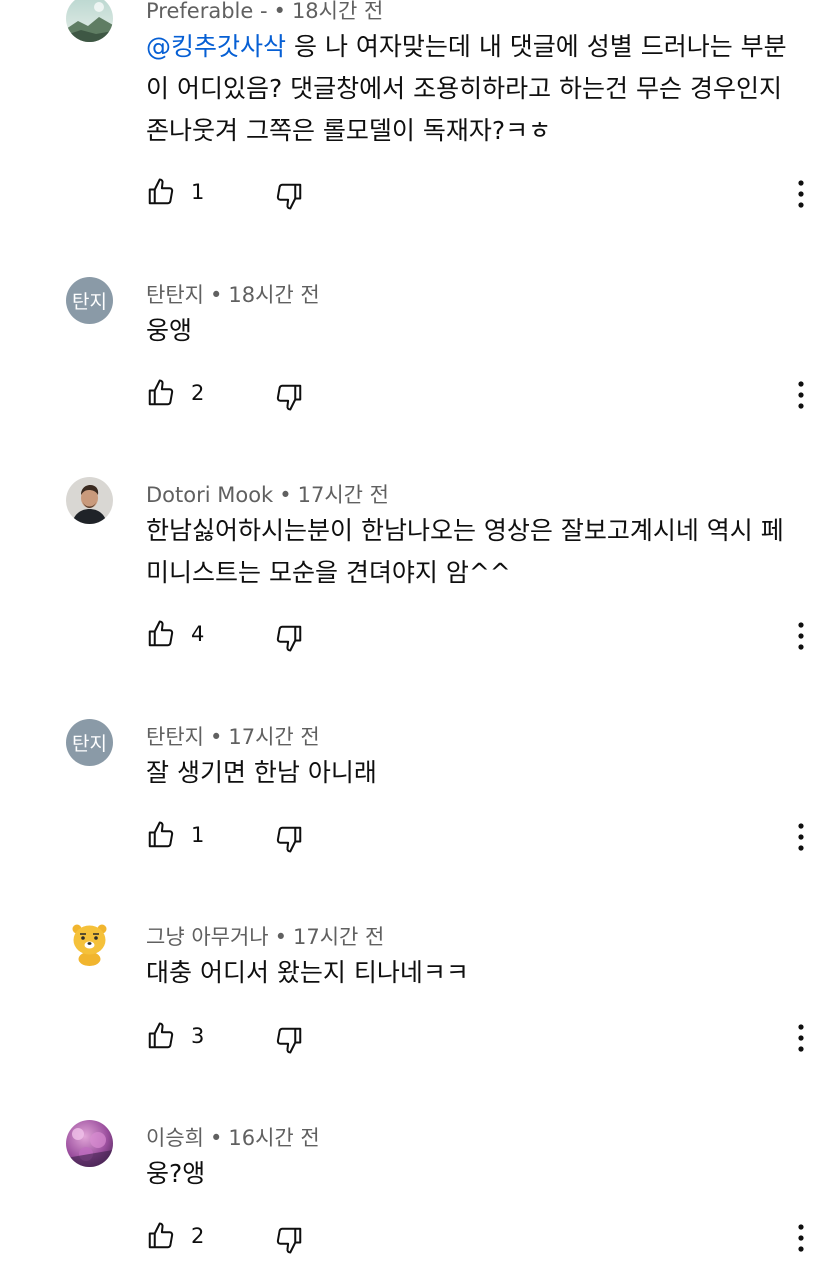 The height and width of the screenshot is (1280, 829). I want to click on person-photo-avatar-icon, so click(89, 500).